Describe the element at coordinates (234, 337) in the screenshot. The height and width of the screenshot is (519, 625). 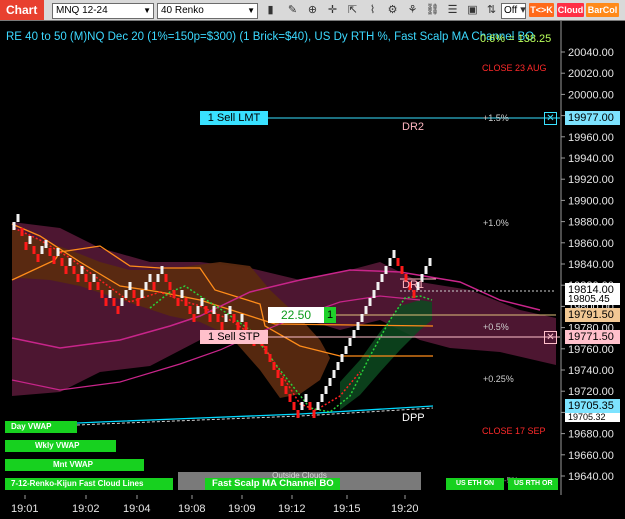
I see `sell-stop-order-tag: 1 Sell STP` at that location.